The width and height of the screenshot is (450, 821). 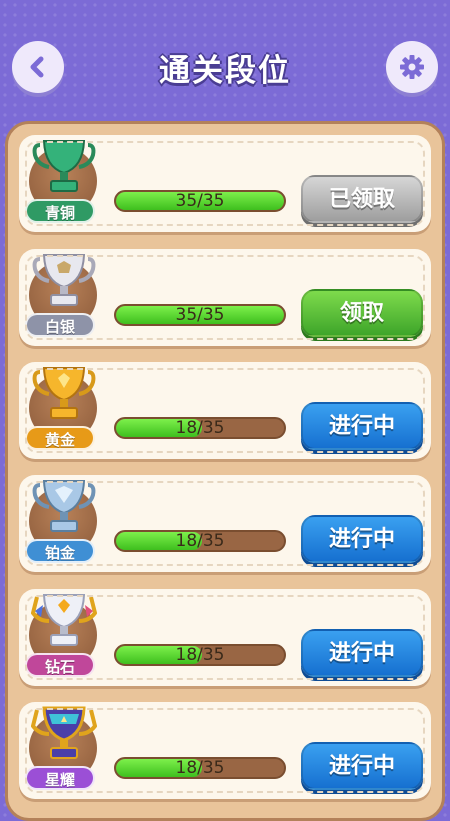 What do you see at coordinates (64, 506) in the screenshot?
I see `platinum-trophy-icon` at bounding box center [64, 506].